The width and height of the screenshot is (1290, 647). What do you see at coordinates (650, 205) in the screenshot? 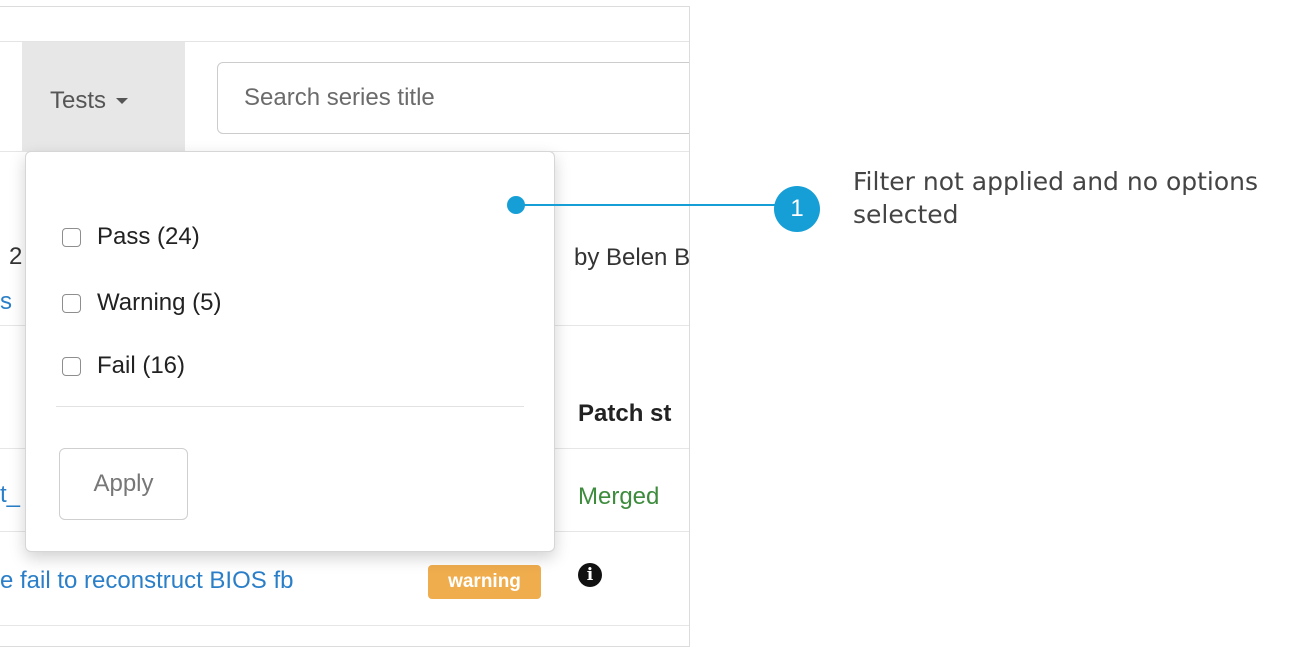
I see `callout-connector` at bounding box center [650, 205].